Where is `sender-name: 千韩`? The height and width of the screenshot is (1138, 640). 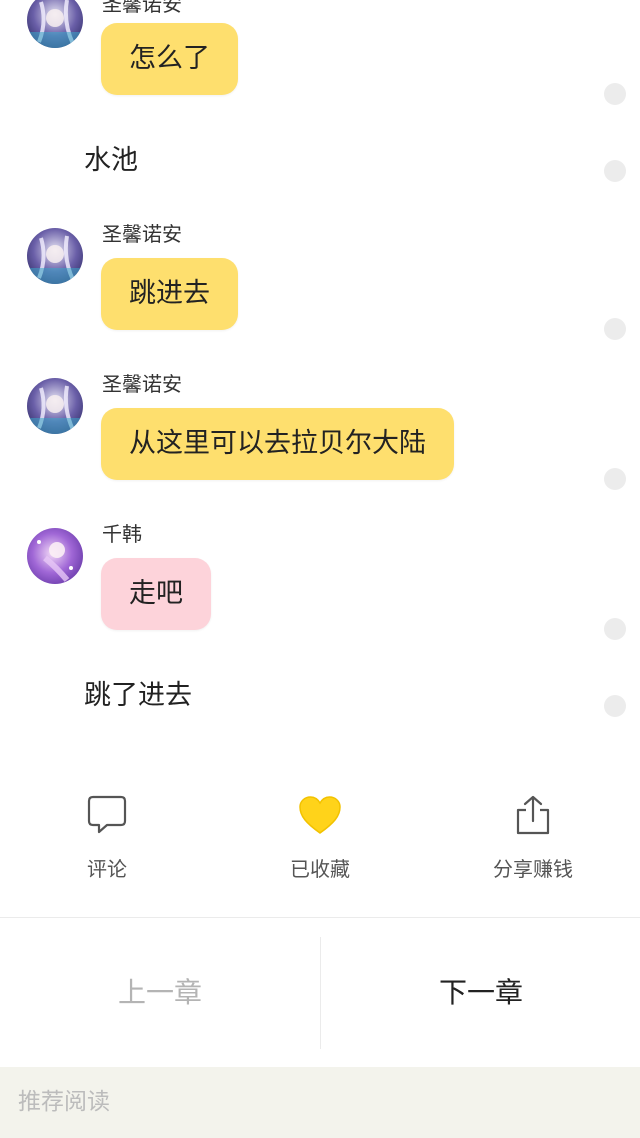 sender-name: 千韩 is located at coordinates (122, 534).